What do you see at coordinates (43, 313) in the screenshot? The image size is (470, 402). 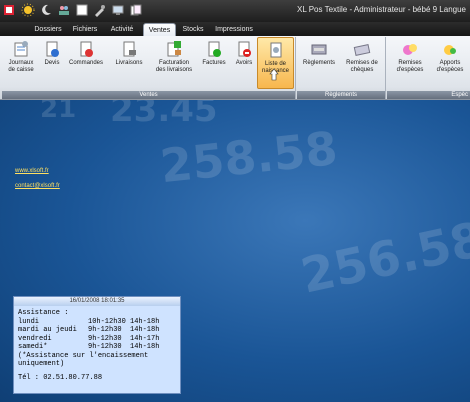 I see `assistance-title: Assistance :` at bounding box center [43, 313].